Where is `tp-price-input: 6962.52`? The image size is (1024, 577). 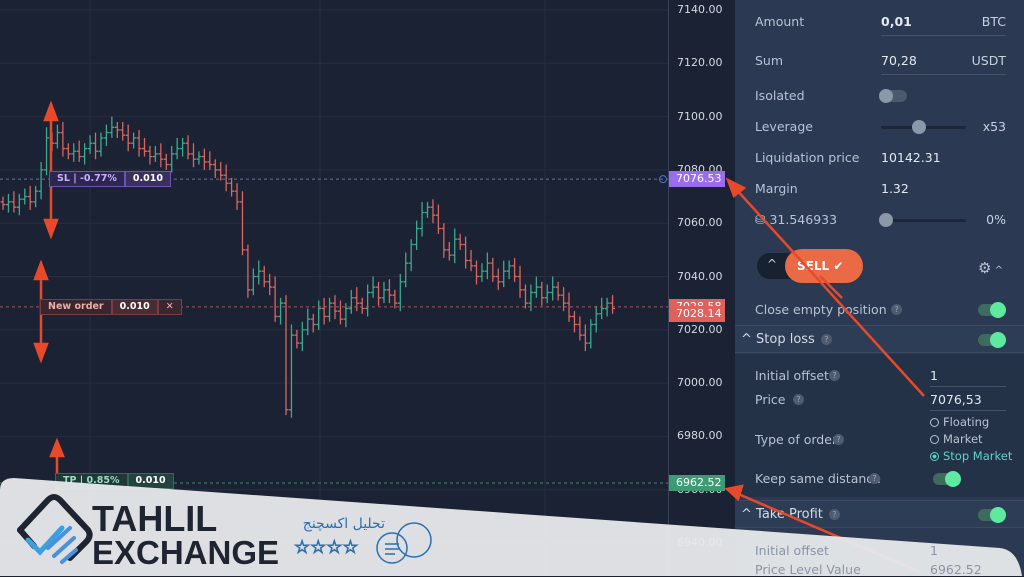 tp-price-input: 6962.52 is located at coordinates (956, 569).